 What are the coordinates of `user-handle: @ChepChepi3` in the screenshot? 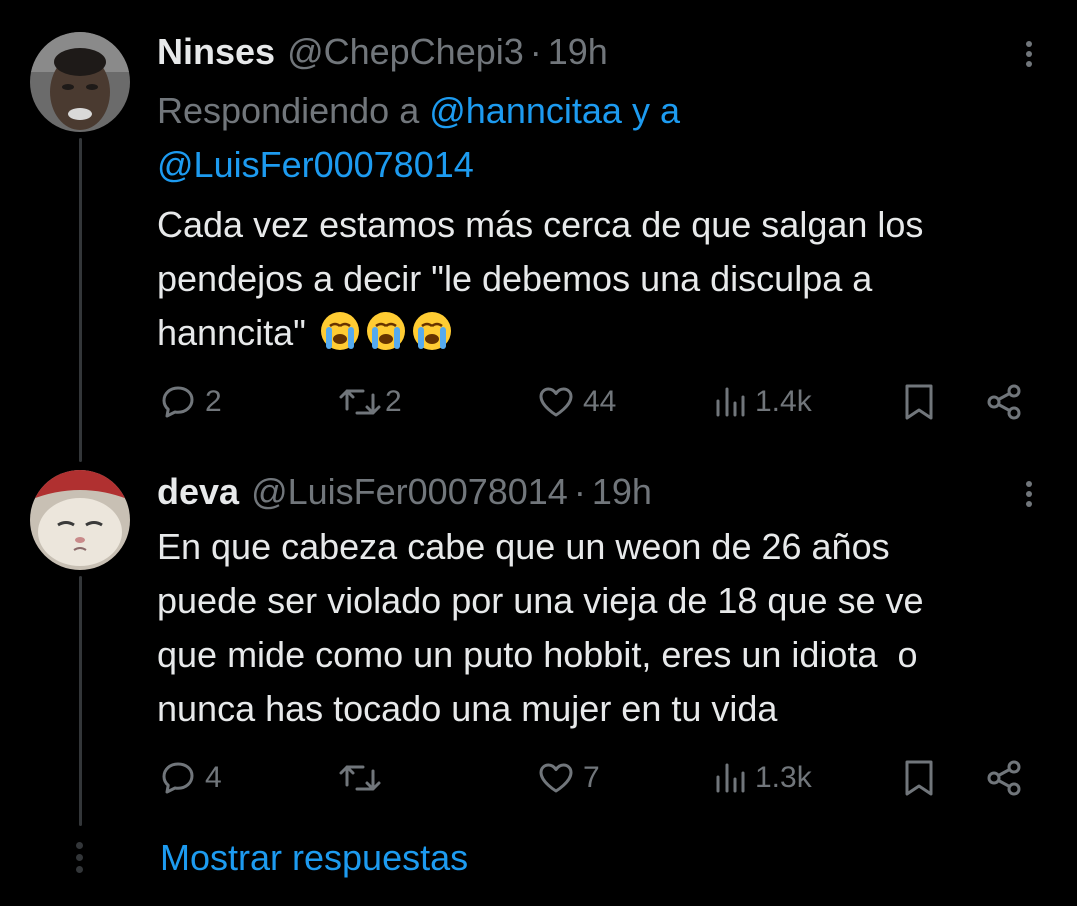 It's located at (405, 52).